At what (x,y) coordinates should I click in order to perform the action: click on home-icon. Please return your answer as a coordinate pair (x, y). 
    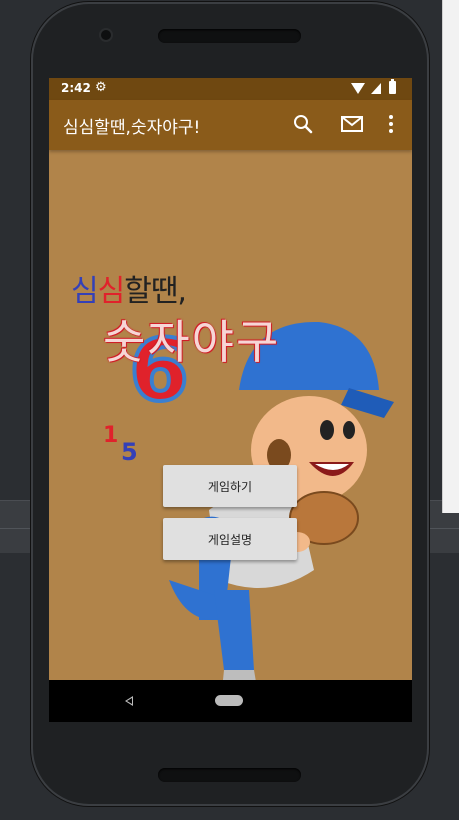
    Looking at the image, I should click on (229, 700).